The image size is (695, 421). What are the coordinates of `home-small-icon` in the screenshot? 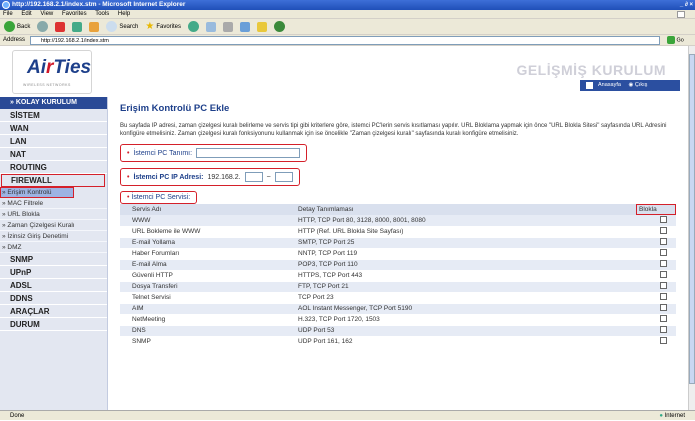 It's located at (589, 85).